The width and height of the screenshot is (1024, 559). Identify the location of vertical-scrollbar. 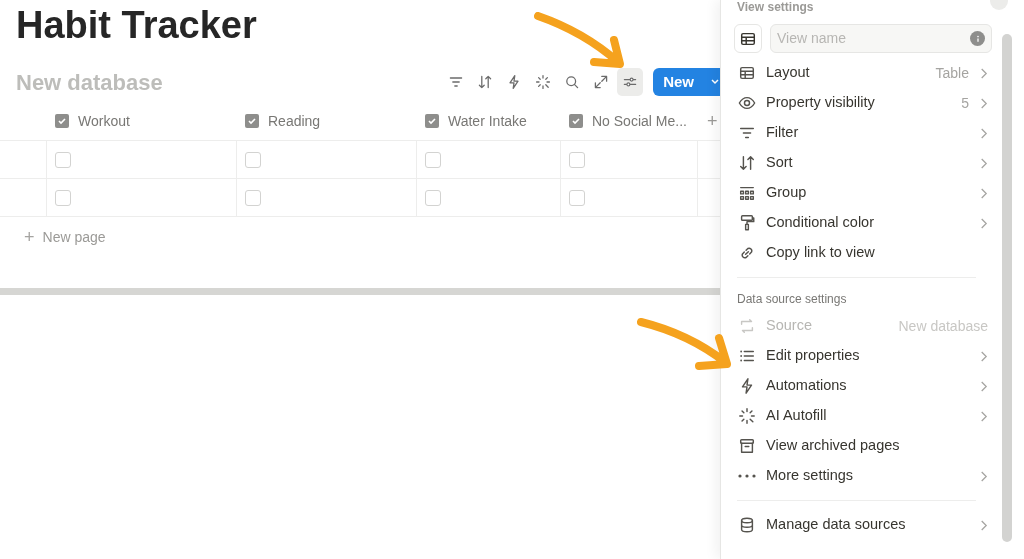
(1007, 288).